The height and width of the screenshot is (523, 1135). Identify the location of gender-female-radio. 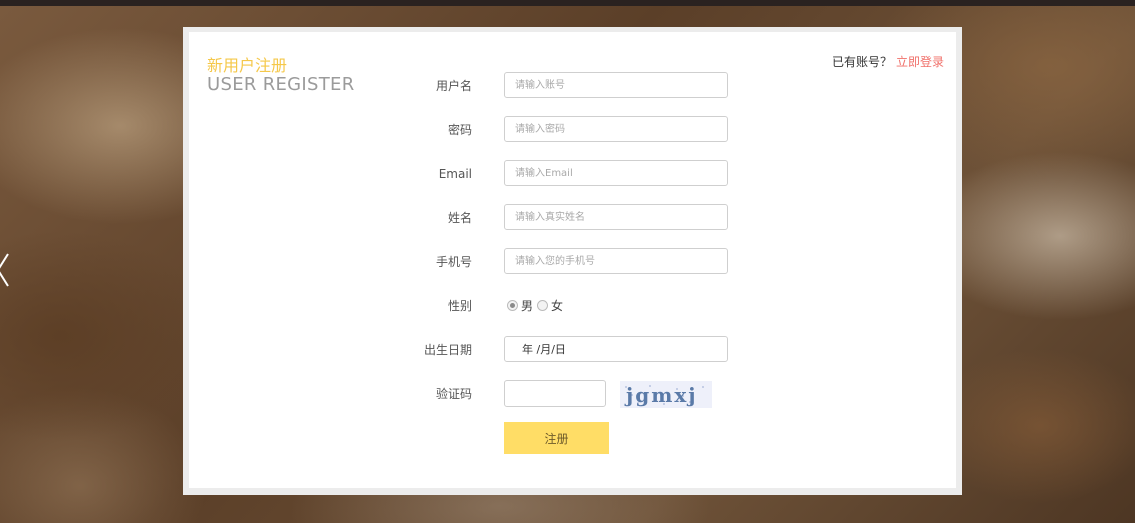
(543, 305).